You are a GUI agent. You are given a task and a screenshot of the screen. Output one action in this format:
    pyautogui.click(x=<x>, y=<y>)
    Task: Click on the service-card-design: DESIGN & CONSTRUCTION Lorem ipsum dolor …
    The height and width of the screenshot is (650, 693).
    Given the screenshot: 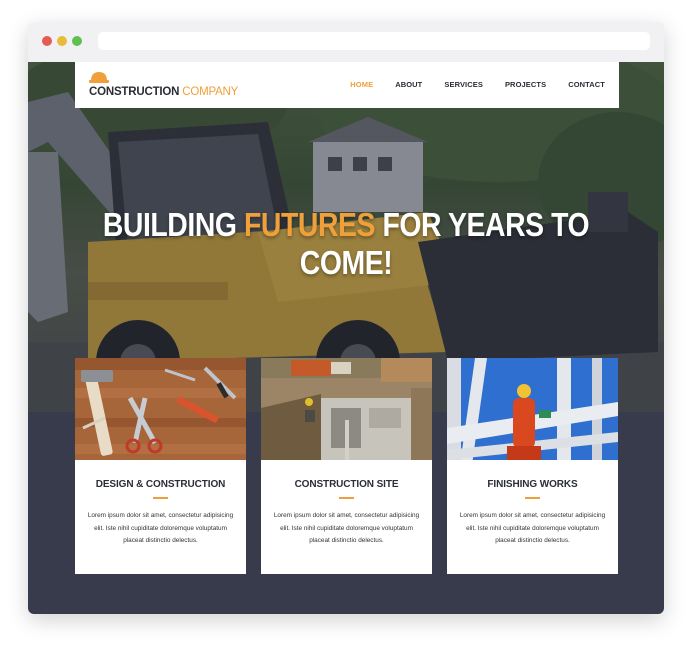 What is the action you would take?
    pyautogui.click(x=160, y=466)
    